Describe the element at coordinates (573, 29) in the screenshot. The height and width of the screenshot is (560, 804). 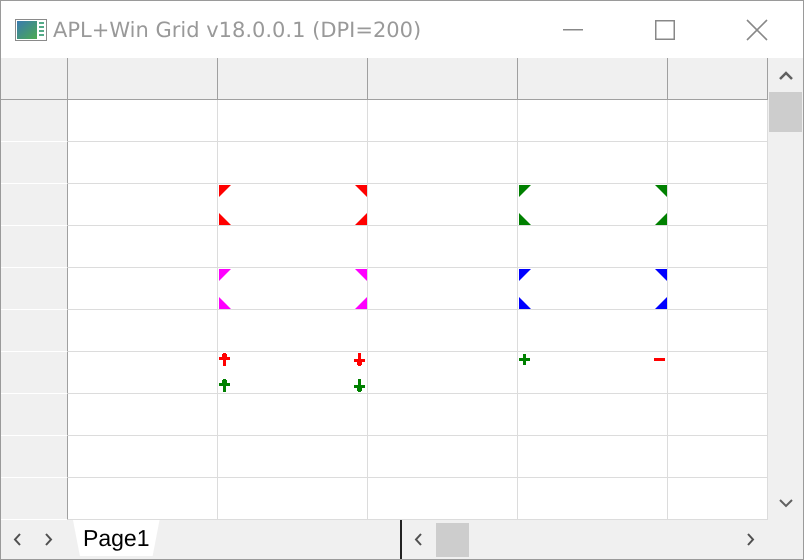
I see `minimize-icon` at that location.